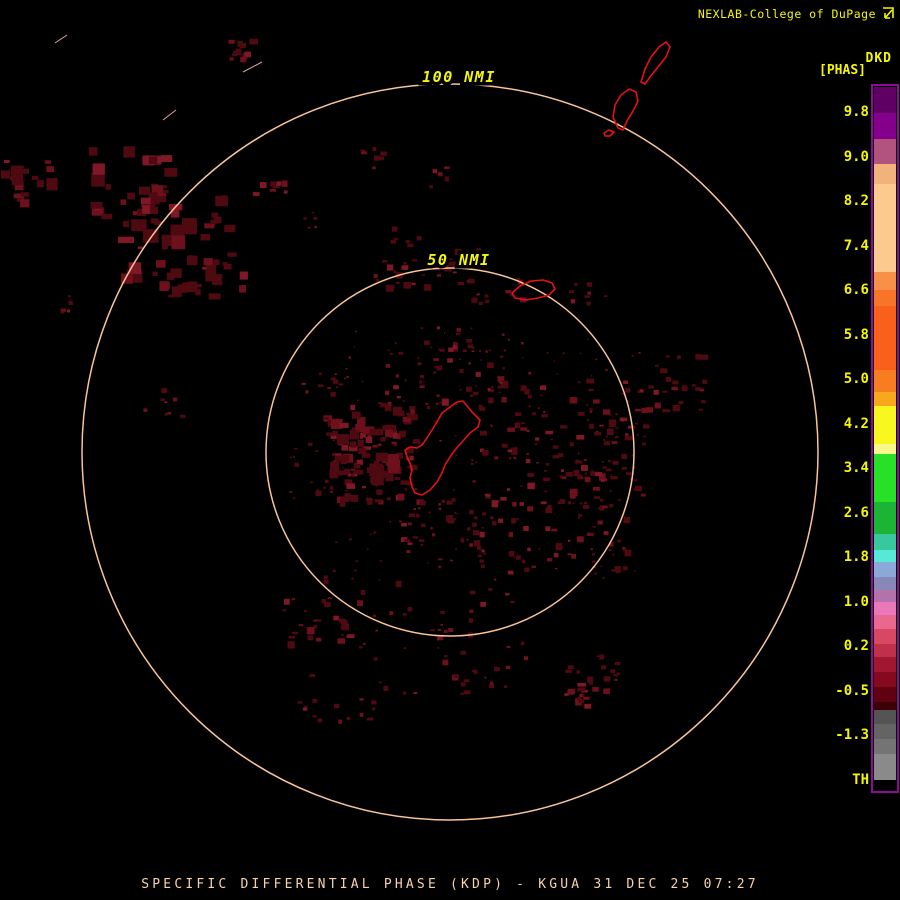  I want to click on colorbar-tick: TH, so click(860, 779).